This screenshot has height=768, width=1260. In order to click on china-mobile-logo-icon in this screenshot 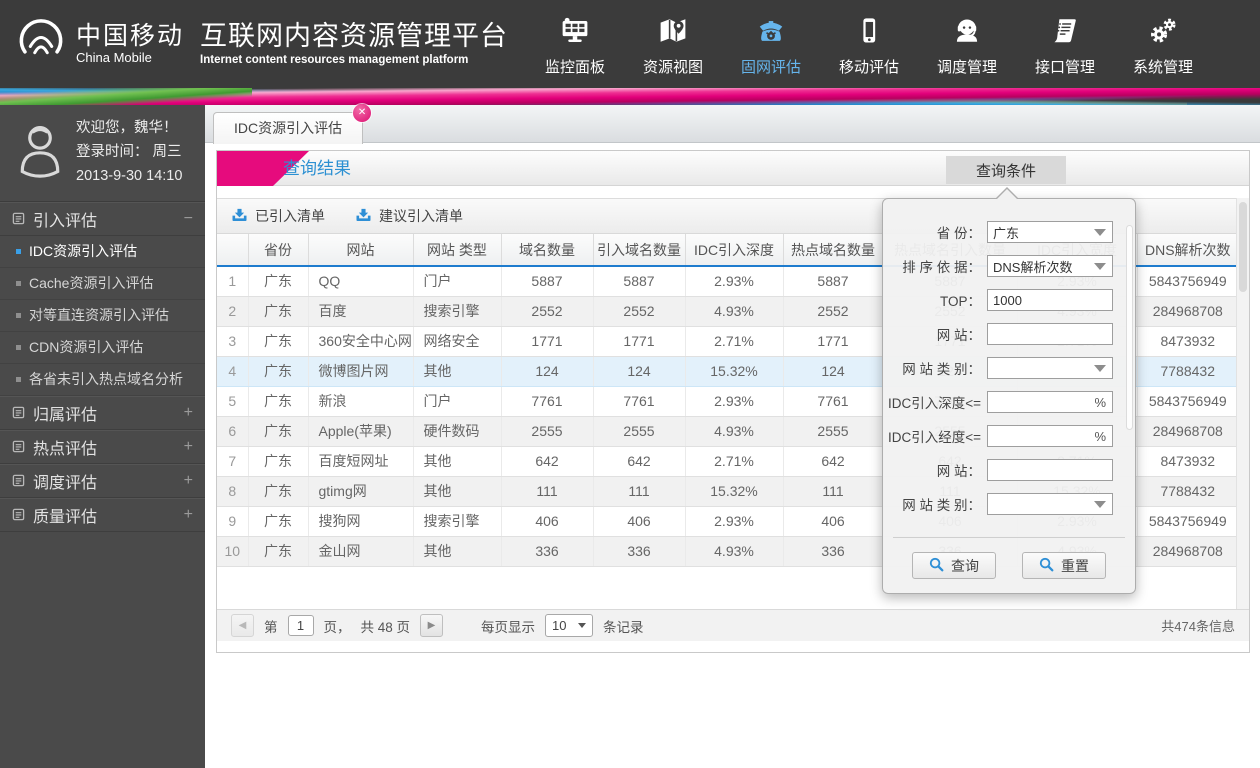, I will do `click(41, 44)`.